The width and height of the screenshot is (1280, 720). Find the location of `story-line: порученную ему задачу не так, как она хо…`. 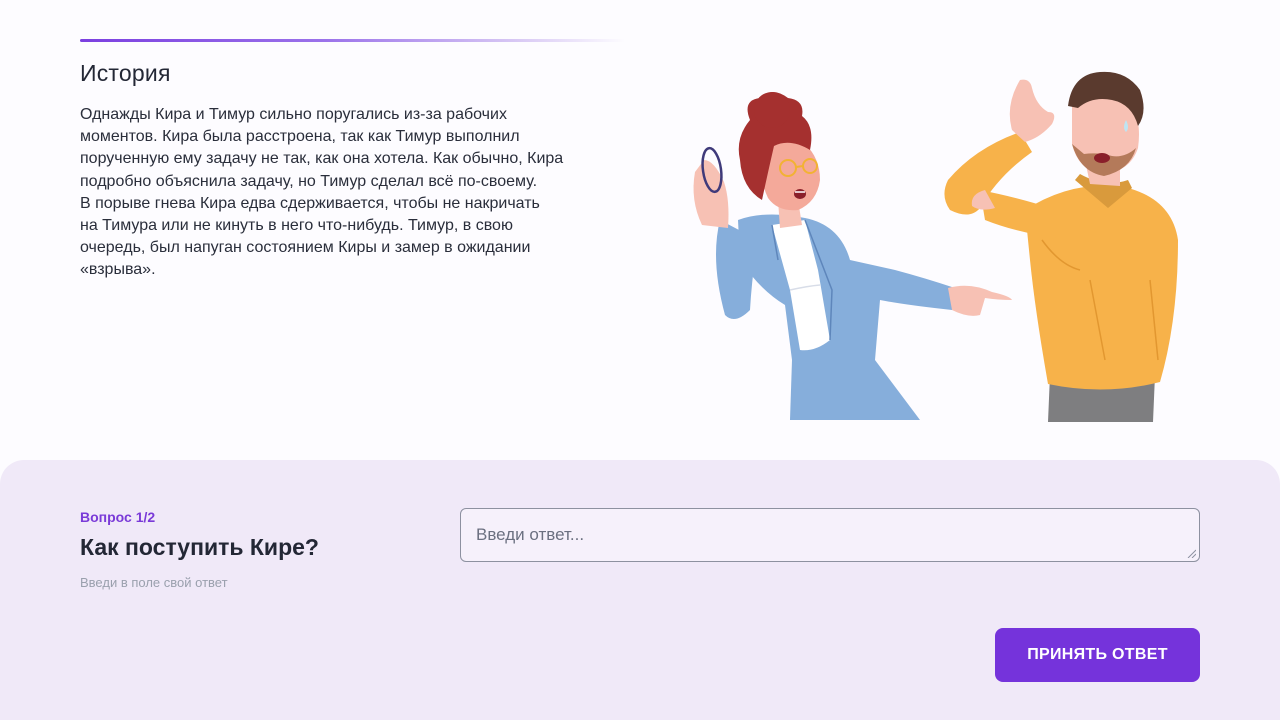

story-line: порученную ему задачу не так, как она хо… is located at coordinates (322, 159).